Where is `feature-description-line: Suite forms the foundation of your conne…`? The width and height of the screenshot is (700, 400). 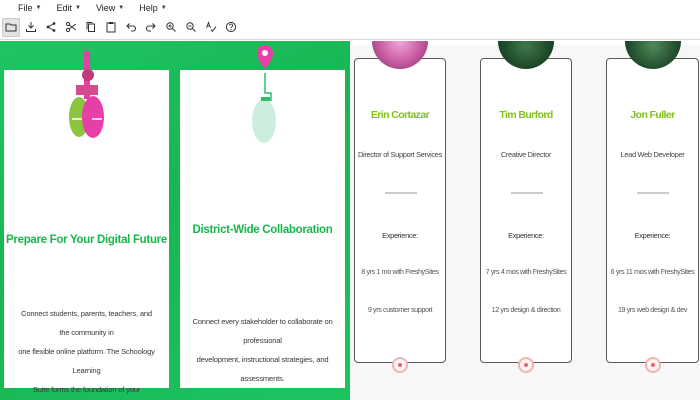 feature-description-line: Suite forms the foundation of your conne… is located at coordinates (86, 389).